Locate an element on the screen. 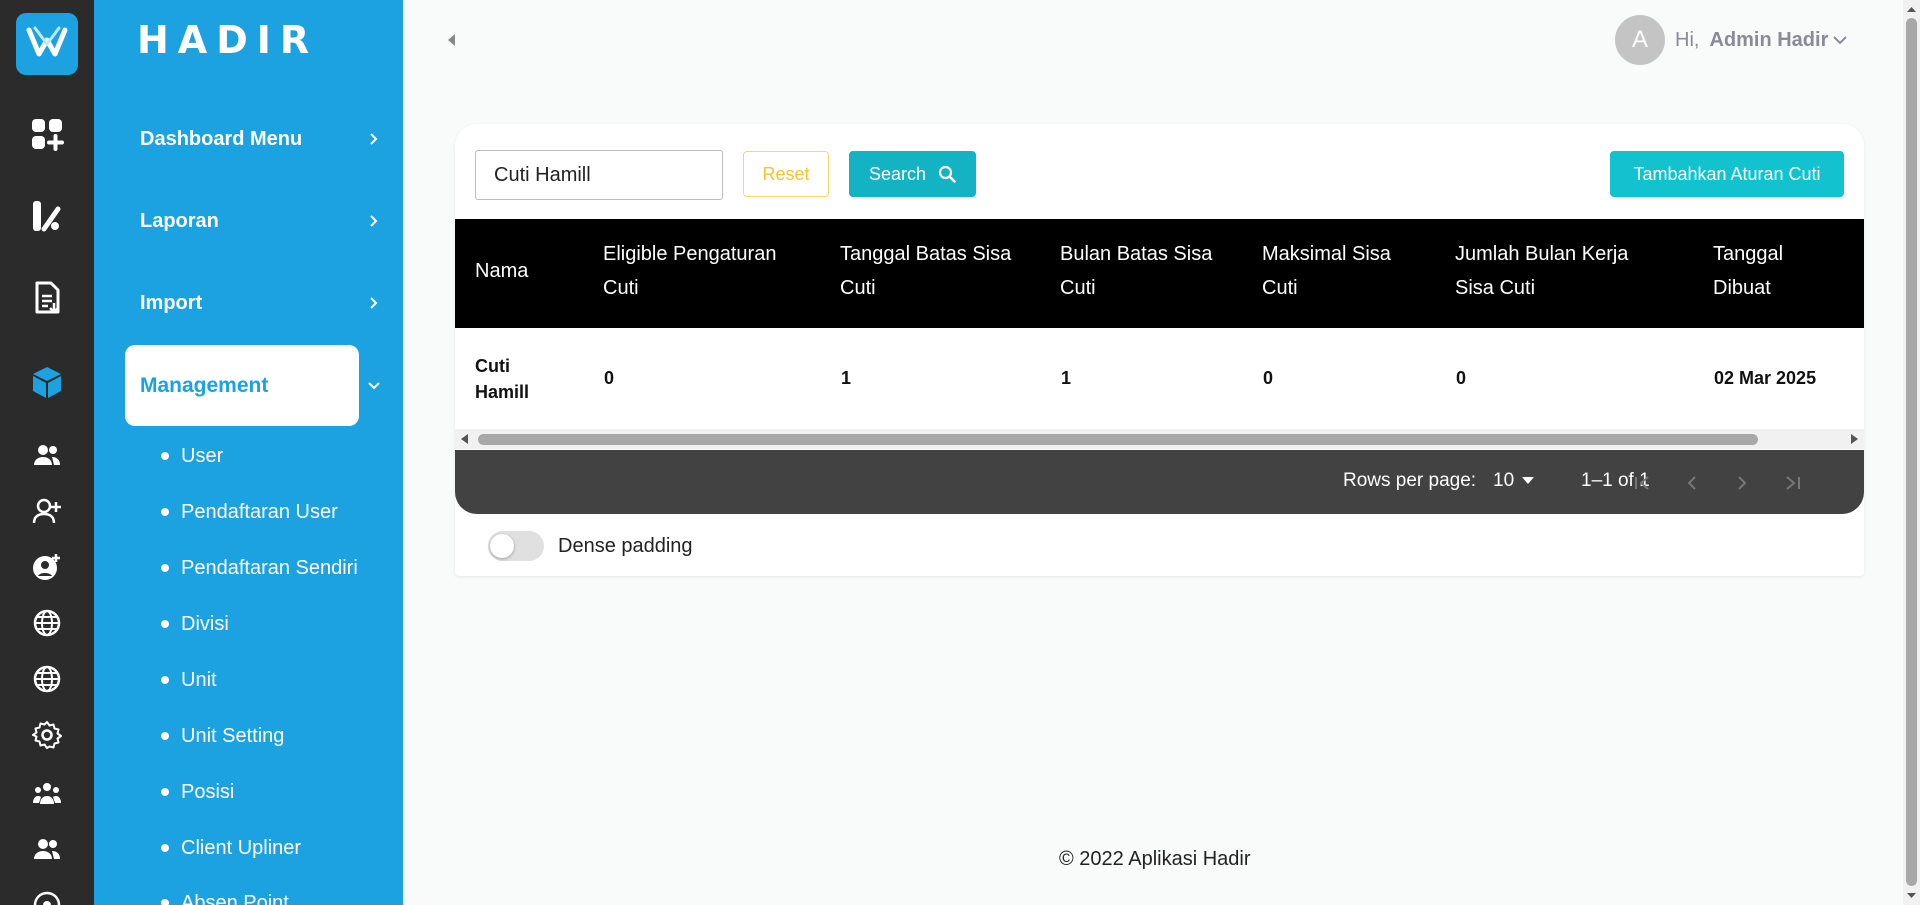  icon-rail is located at coordinates (47, 452).